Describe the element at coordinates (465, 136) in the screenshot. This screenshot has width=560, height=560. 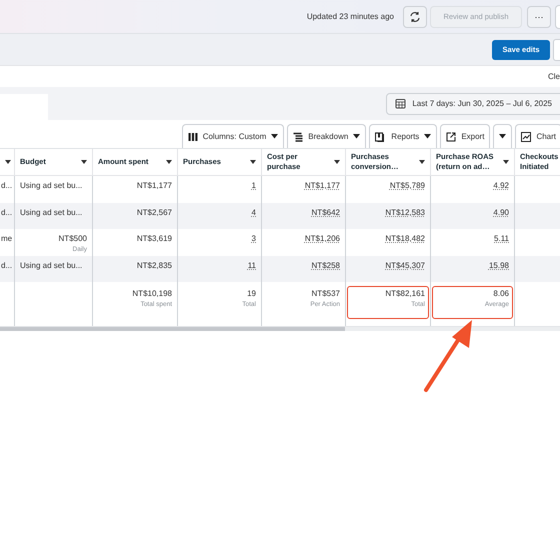
I see `export-button: Export` at that location.